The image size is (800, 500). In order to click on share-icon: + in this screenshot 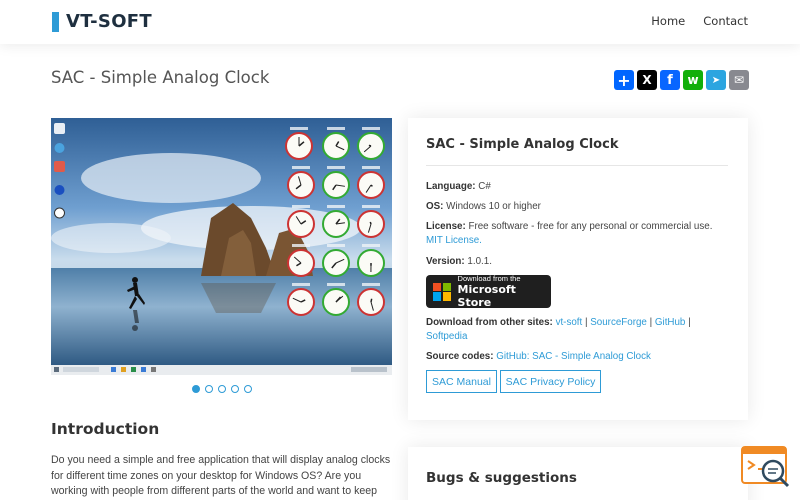, I will do `click(624, 80)`.